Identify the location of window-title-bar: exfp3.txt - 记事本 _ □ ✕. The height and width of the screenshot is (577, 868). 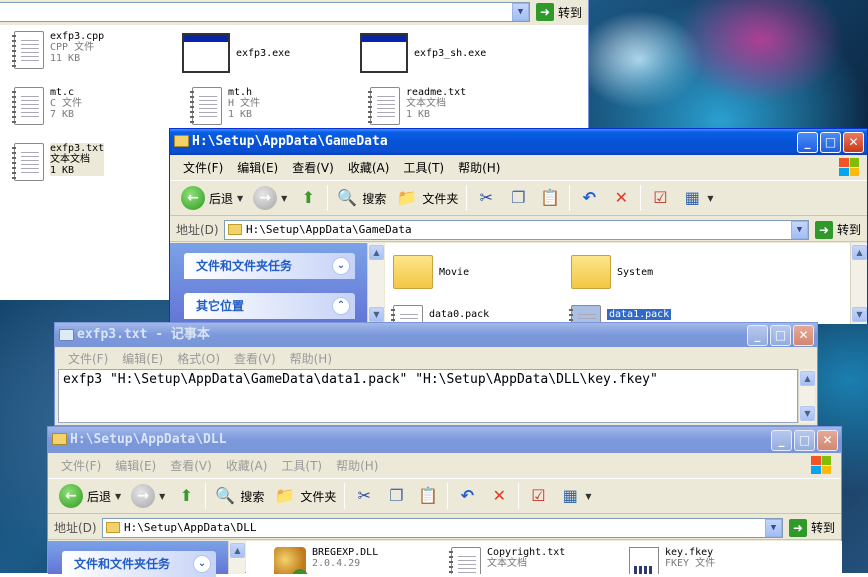
(436, 335).